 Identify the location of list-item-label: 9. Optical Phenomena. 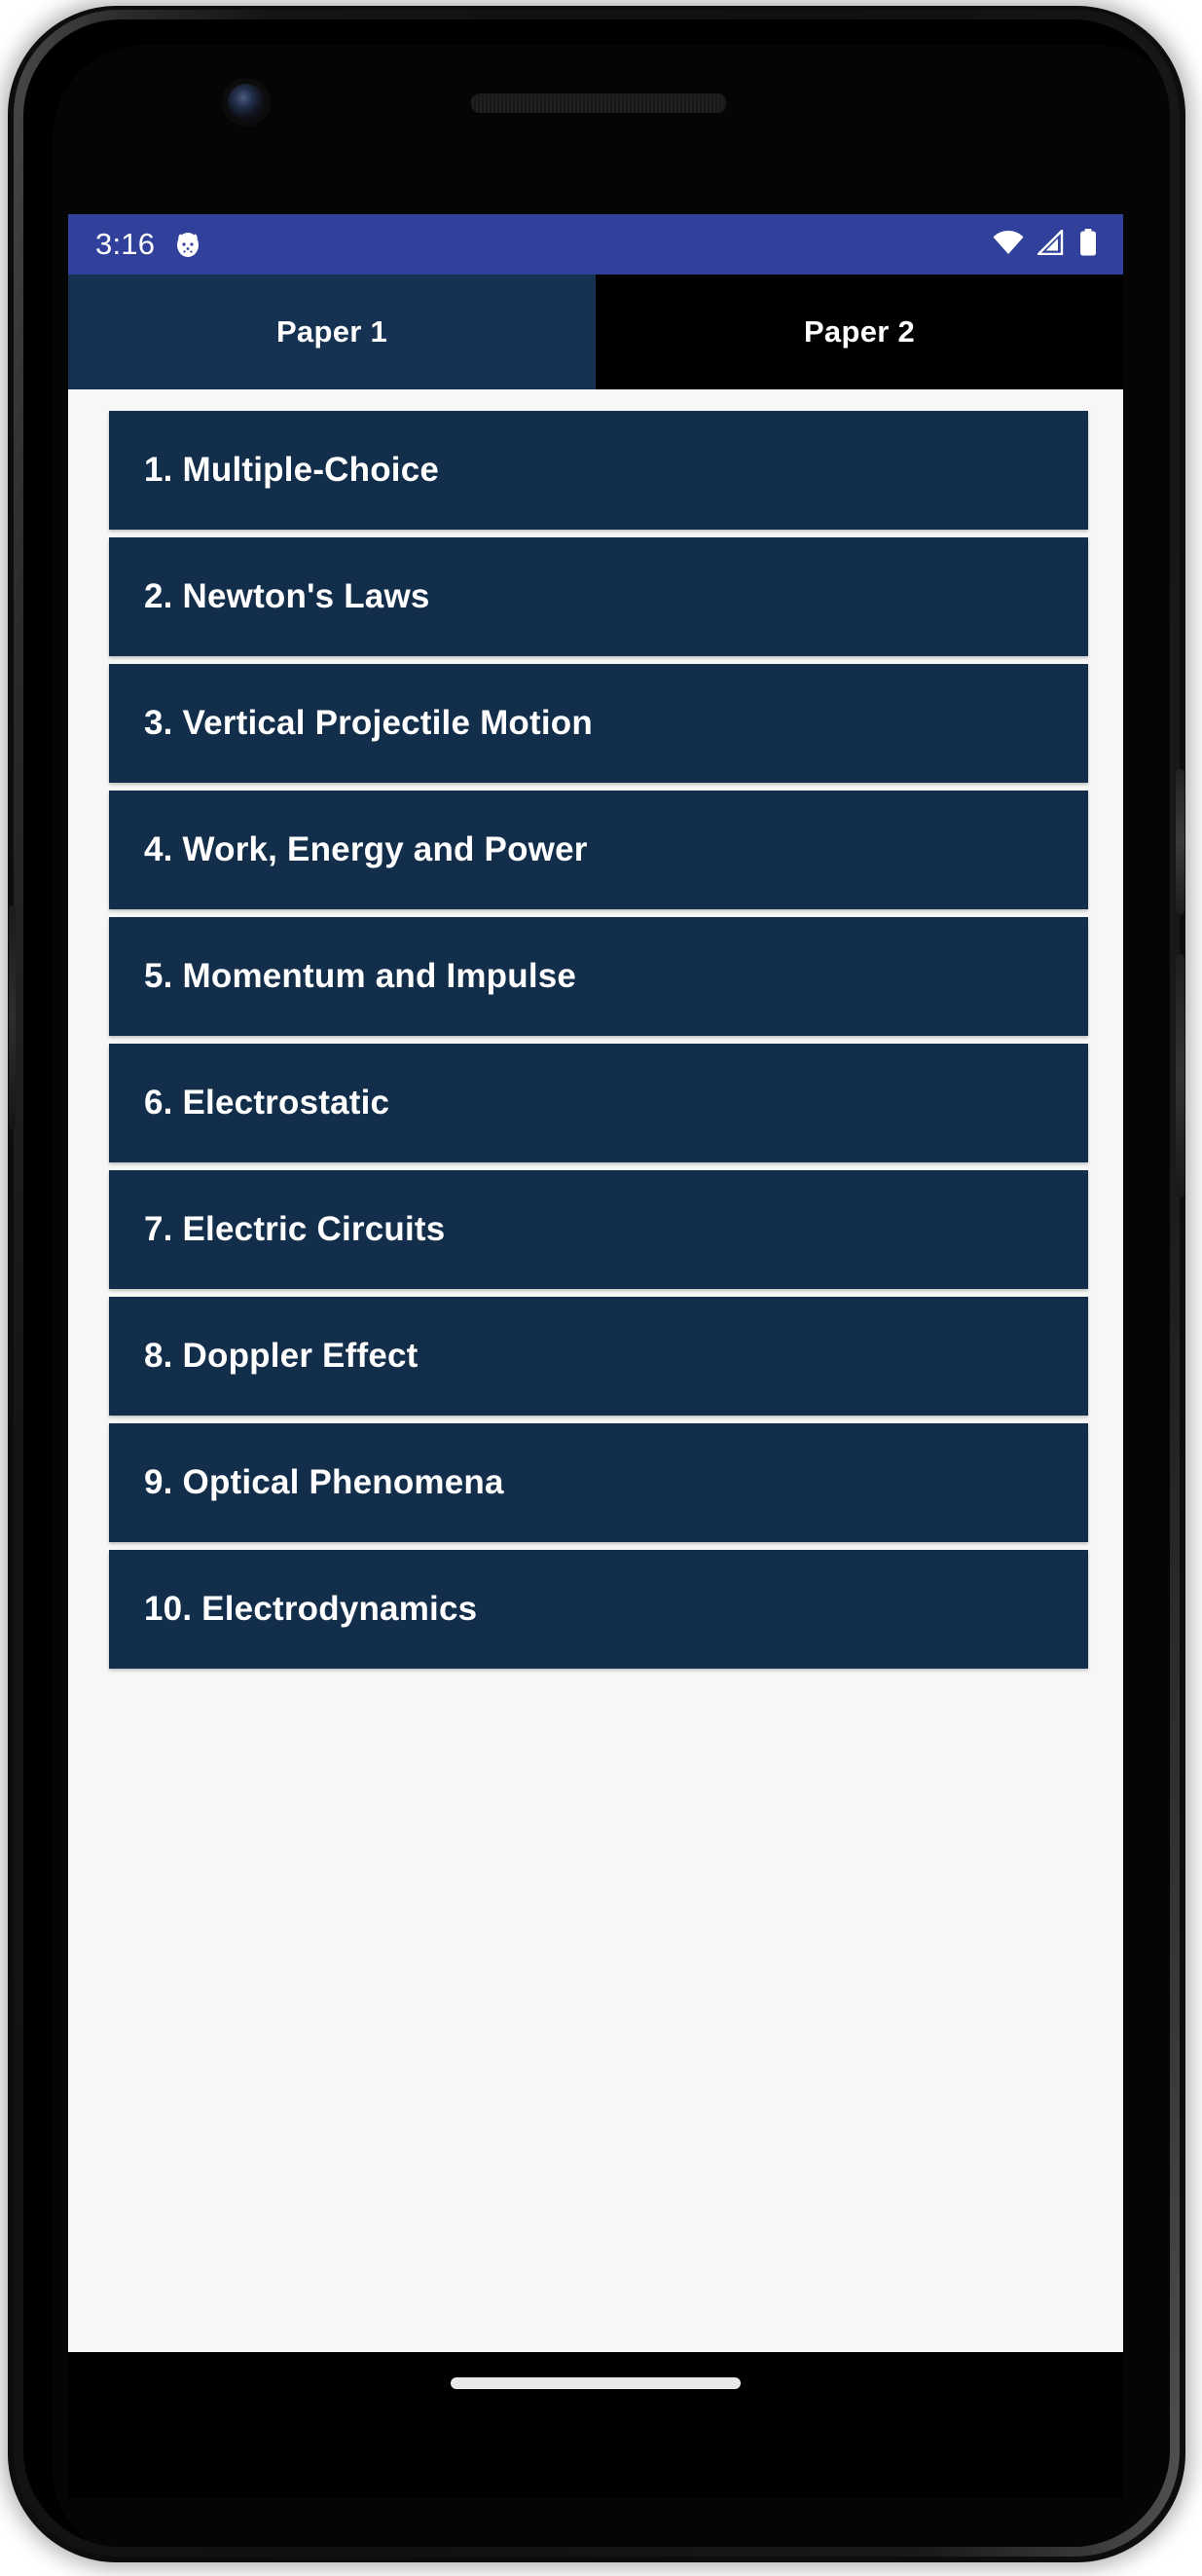
(324, 1482).